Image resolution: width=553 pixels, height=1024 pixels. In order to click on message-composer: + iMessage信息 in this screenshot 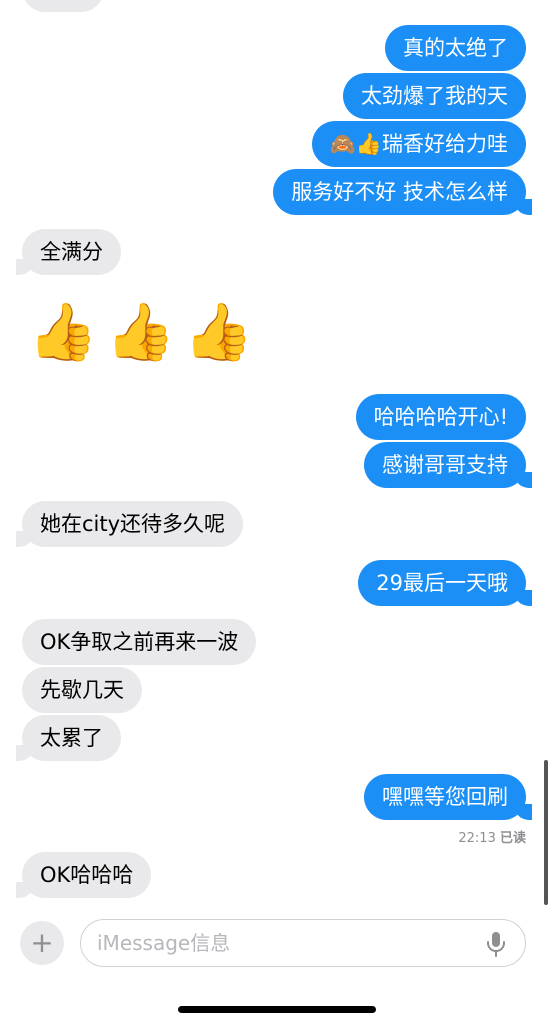, I will do `click(276, 945)`.